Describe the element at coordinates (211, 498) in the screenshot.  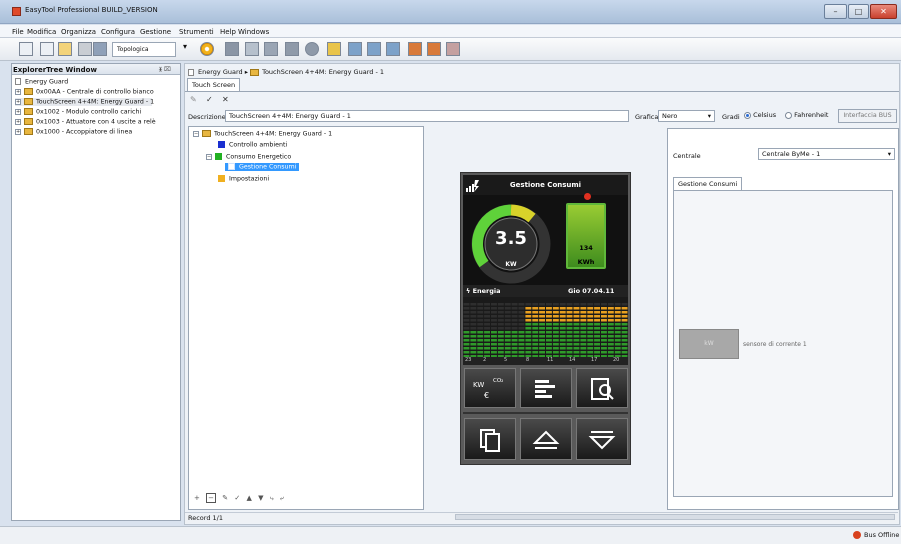
I see `remove-icon: −` at that location.